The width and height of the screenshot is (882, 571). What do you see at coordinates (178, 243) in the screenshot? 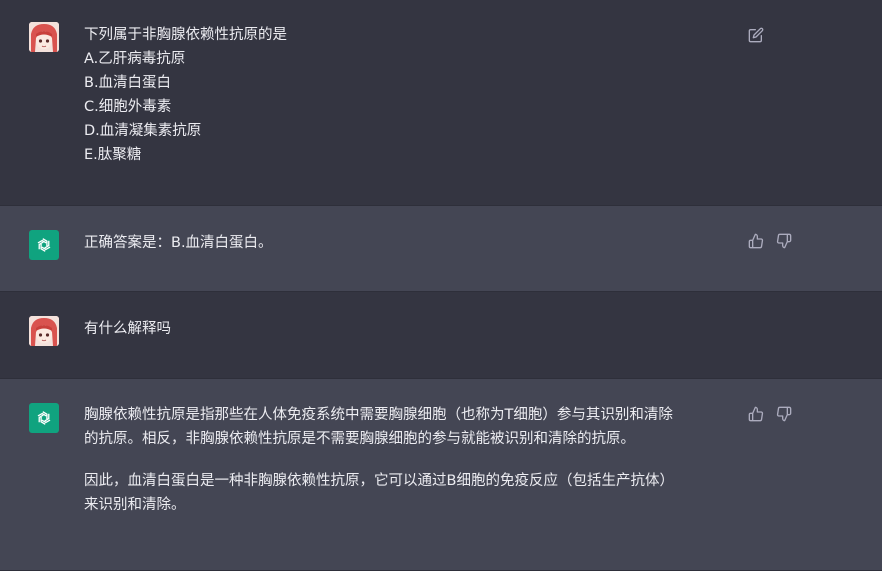
I see `answer-line: 正确答案是：B.血清白蛋白。` at bounding box center [178, 243].